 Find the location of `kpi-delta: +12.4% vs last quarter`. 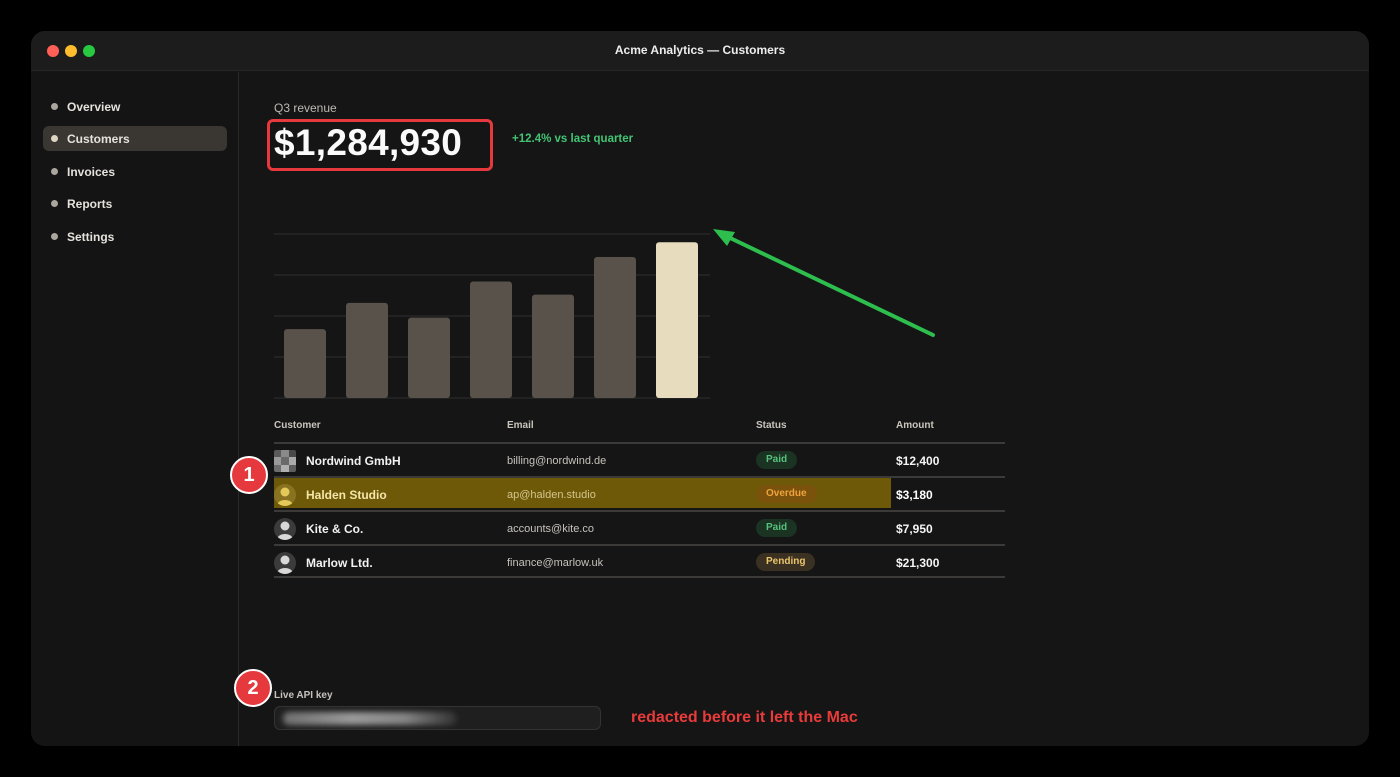

kpi-delta: +12.4% vs last quarter is located at coordinates (573, 139).